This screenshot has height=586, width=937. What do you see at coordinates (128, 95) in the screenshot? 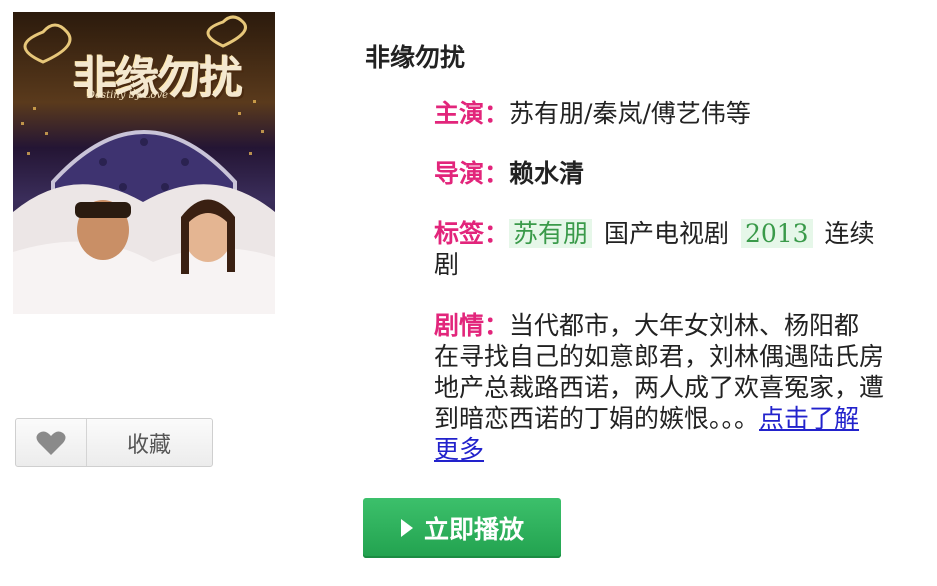
I see `poster-subtitle-art: Destiny by Love` at bounding box center [128, 95].